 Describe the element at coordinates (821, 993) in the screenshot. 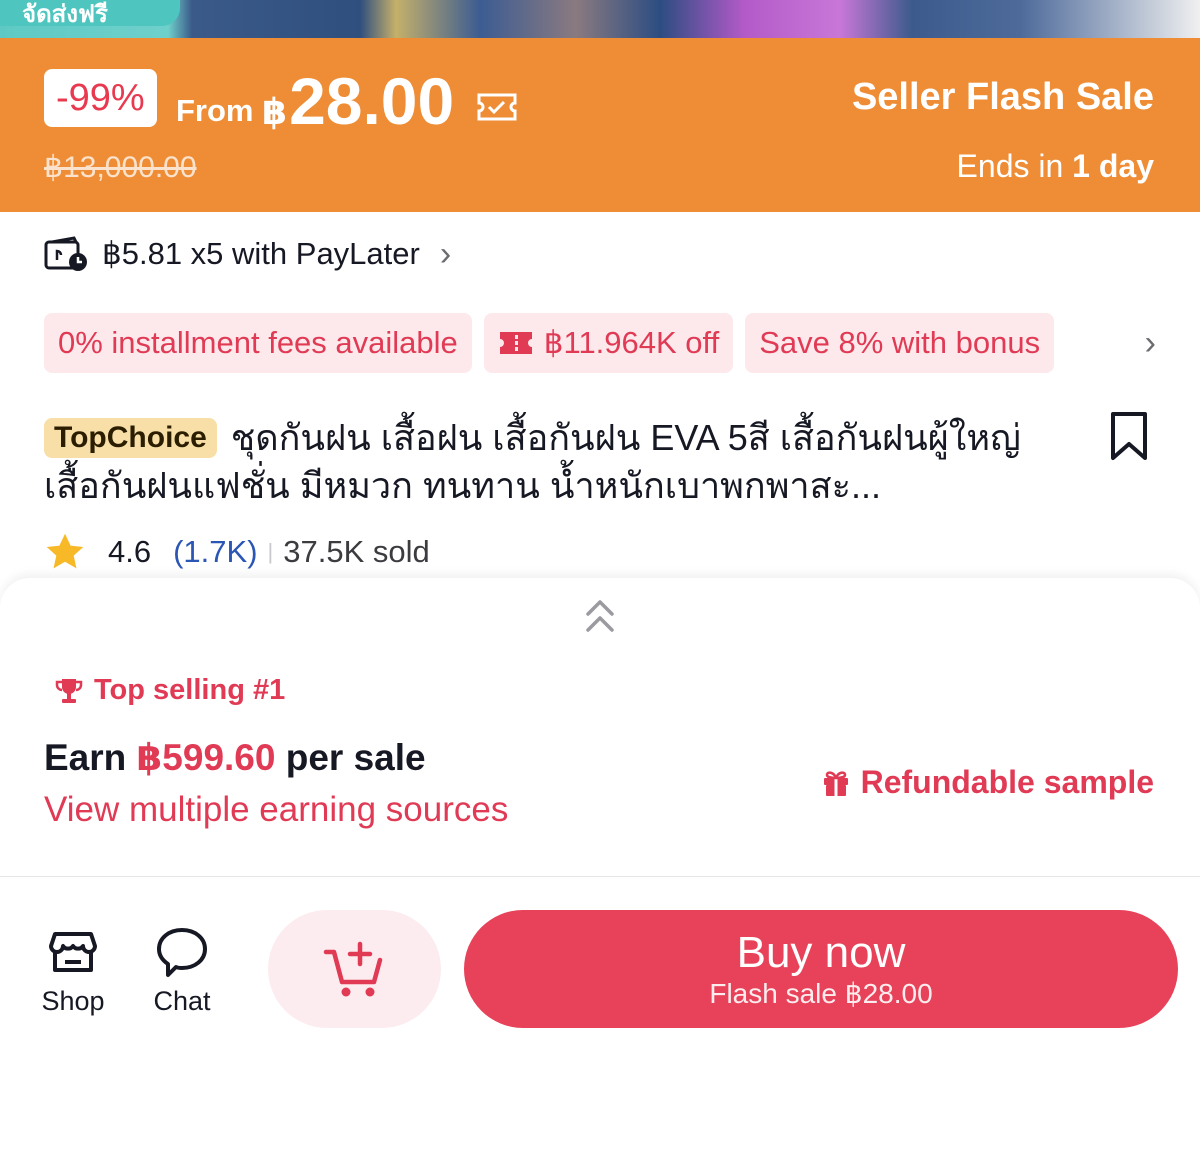

I see `buy-now-subtitle: Flash sale ฿28.00` at that location.